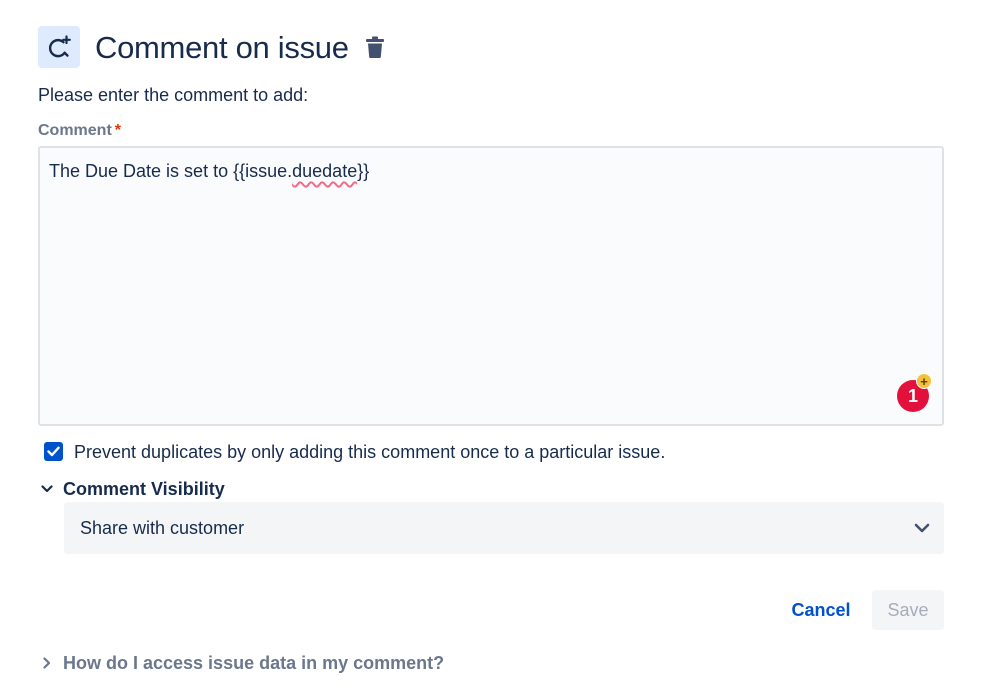  I want to click on comment-visibility-toggle: Comment Visibility, so click(131, 489).